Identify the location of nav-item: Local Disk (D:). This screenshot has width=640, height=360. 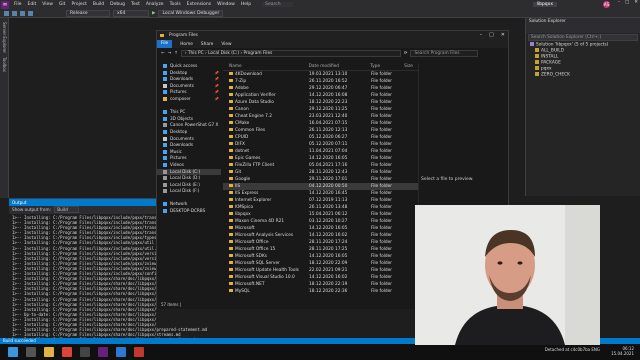
(189, 178).